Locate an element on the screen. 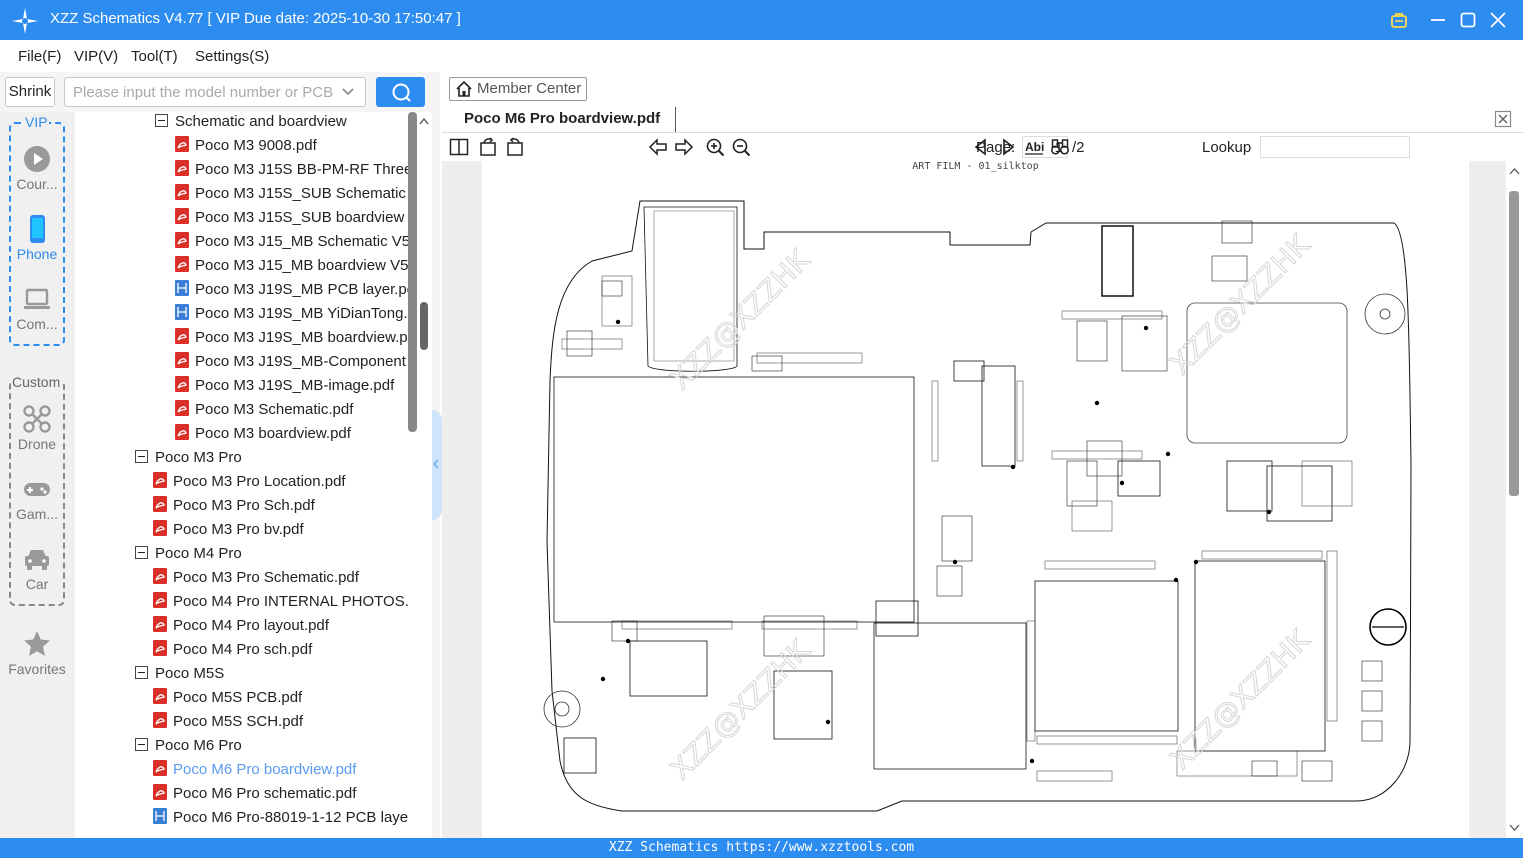  tree-folder: Poco M6 Pro is located at coordinates (188, 746).